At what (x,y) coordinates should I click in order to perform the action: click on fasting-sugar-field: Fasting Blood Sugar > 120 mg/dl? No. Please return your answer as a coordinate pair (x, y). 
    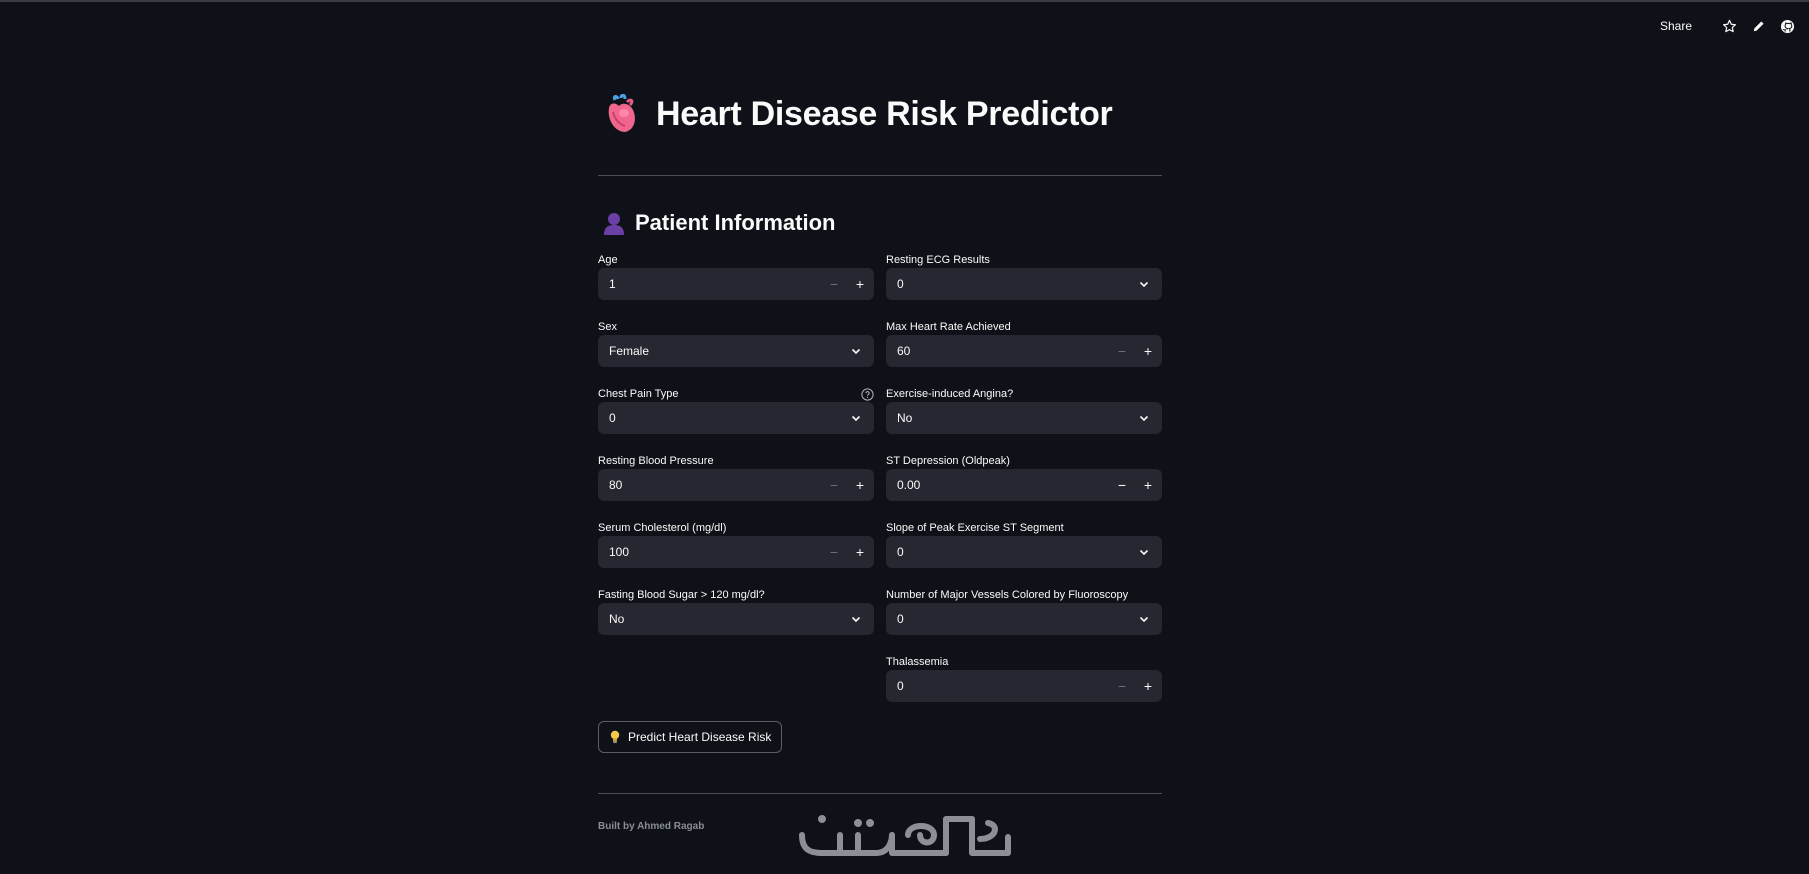
    Looking at the image, I should click on (736, 611).